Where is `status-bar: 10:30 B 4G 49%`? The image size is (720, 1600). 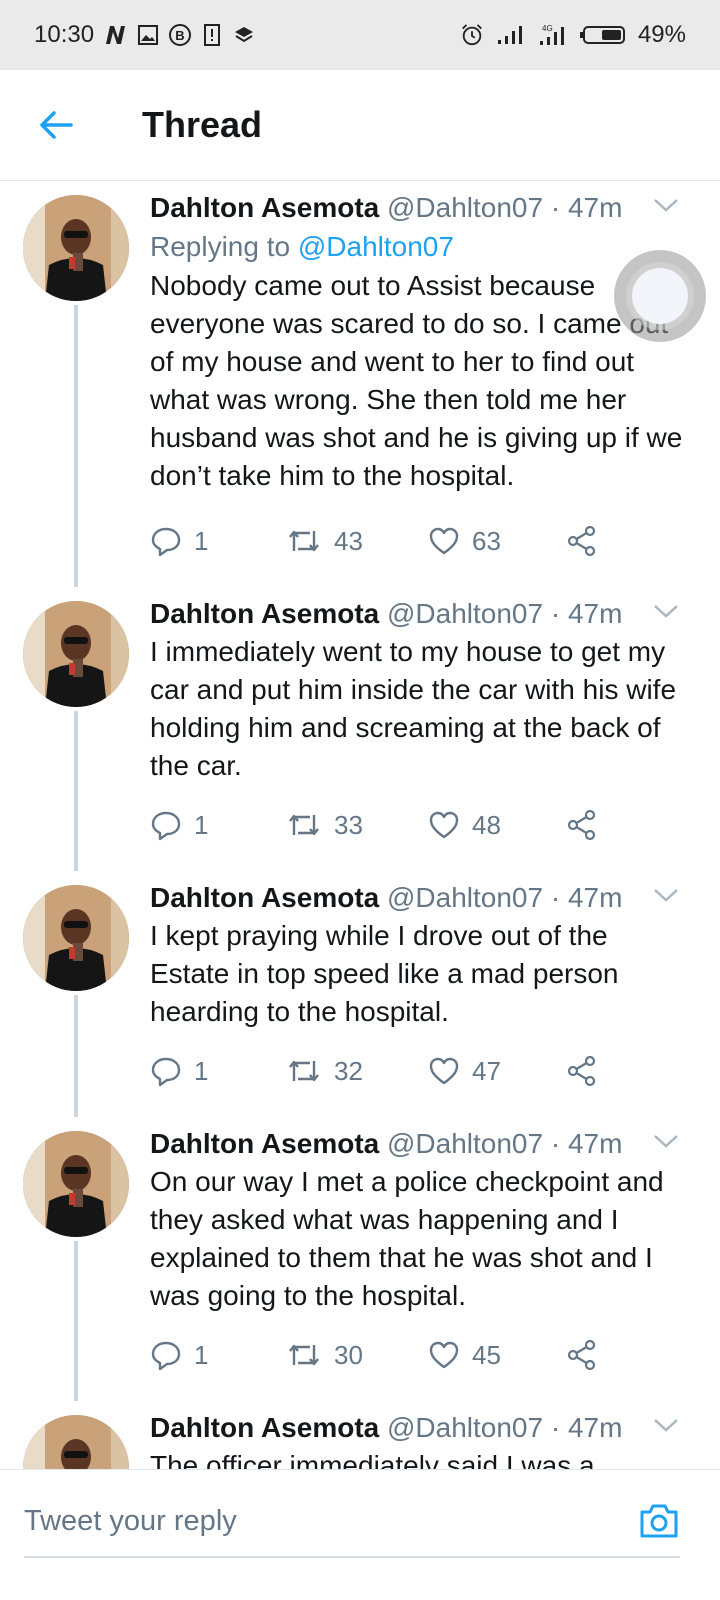 status-bar: 10:30 B 4G 49% is located at coordinates (360, 35).